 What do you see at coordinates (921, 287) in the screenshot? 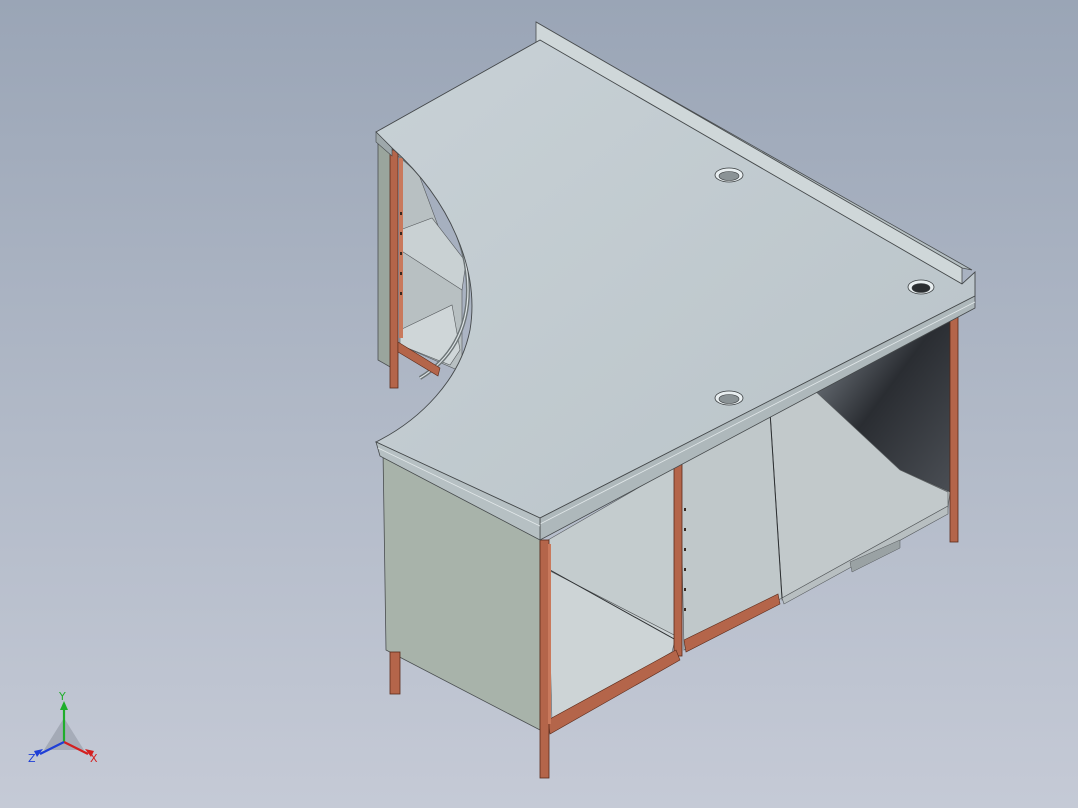
I see `grommet-hole-corner` at bounding box center [921, 287].